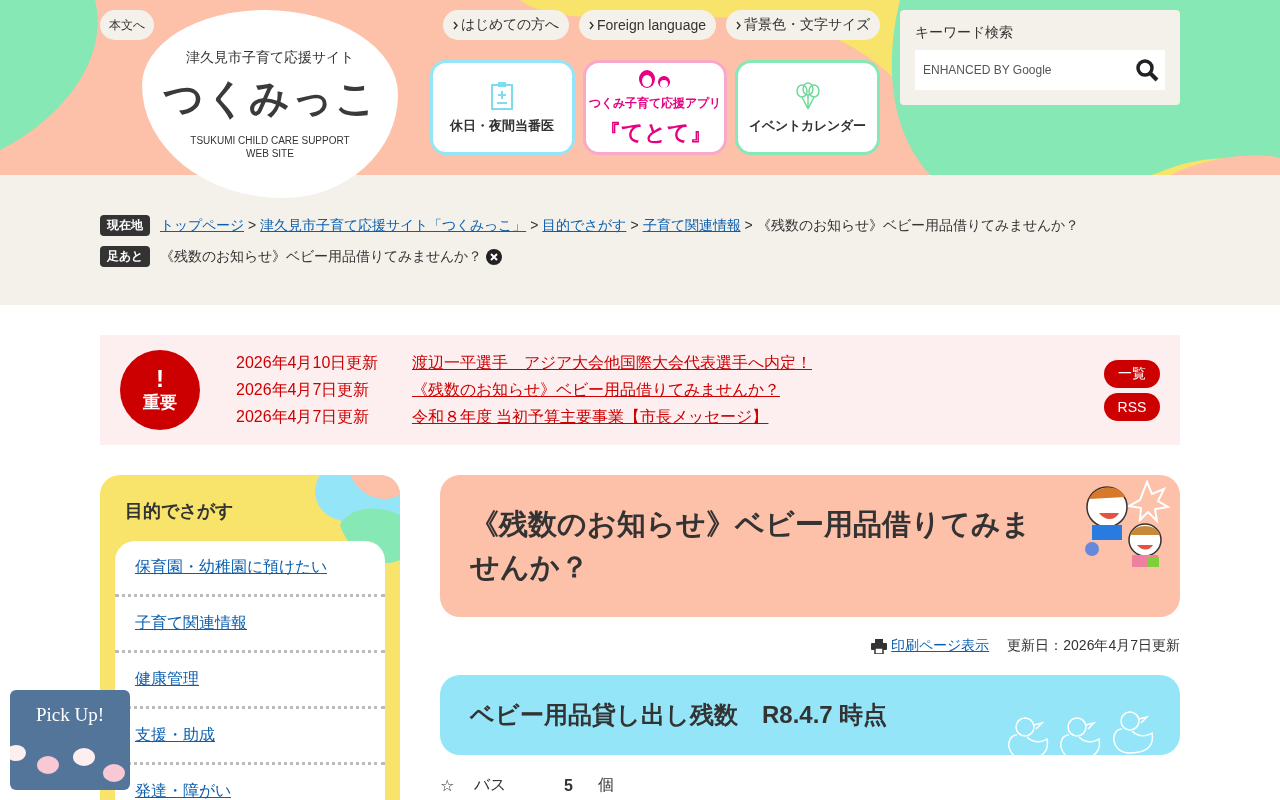  What do you see at coordinates (70, 740) in the screenshot?
I see `pickup-banner: Pick Up!` at bounding box center [70, 740].